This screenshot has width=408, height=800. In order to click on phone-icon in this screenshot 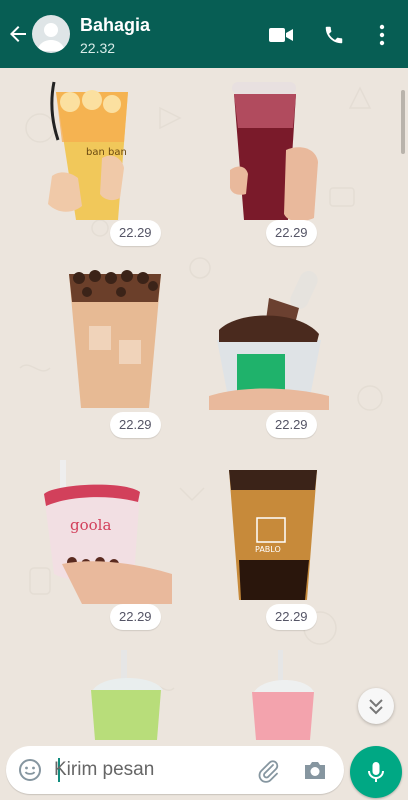, I will do `click(334, 35)`.